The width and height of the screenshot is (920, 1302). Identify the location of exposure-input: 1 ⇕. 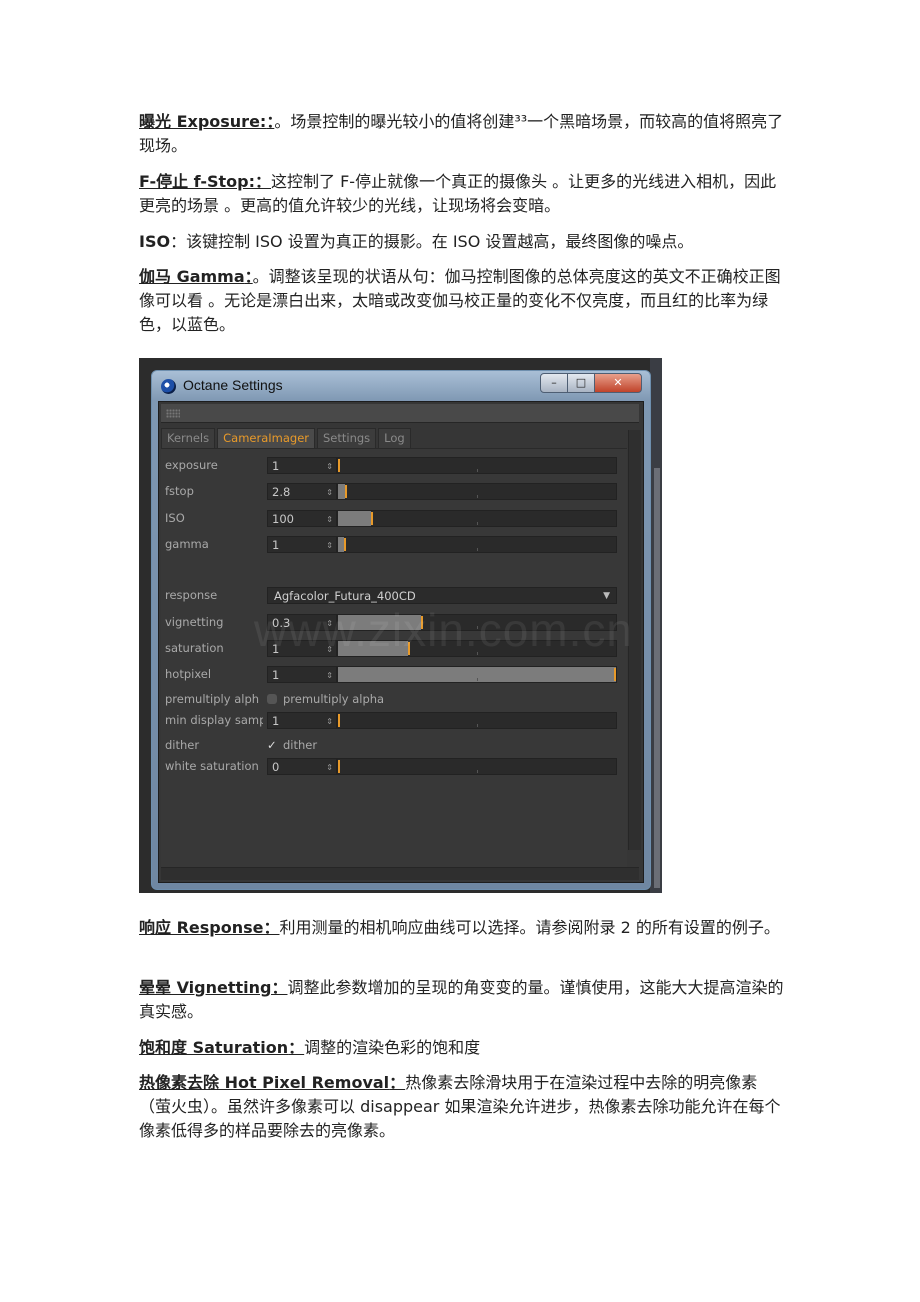
(302, 465).